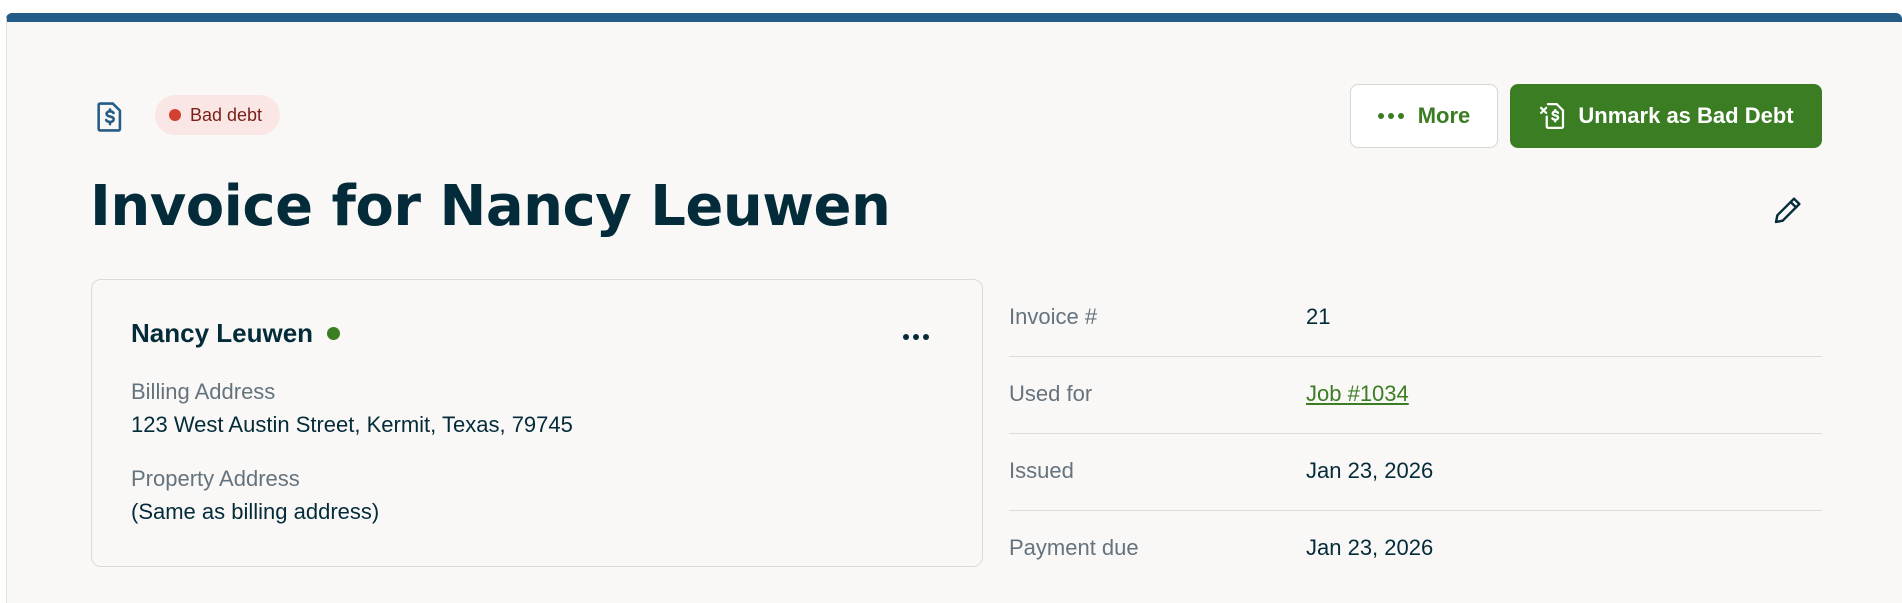 The image size is (1902, 603). Describe the element at coordinates (1053, 316) in the screenshot. I see `detail-label: Invoice #` at that location.